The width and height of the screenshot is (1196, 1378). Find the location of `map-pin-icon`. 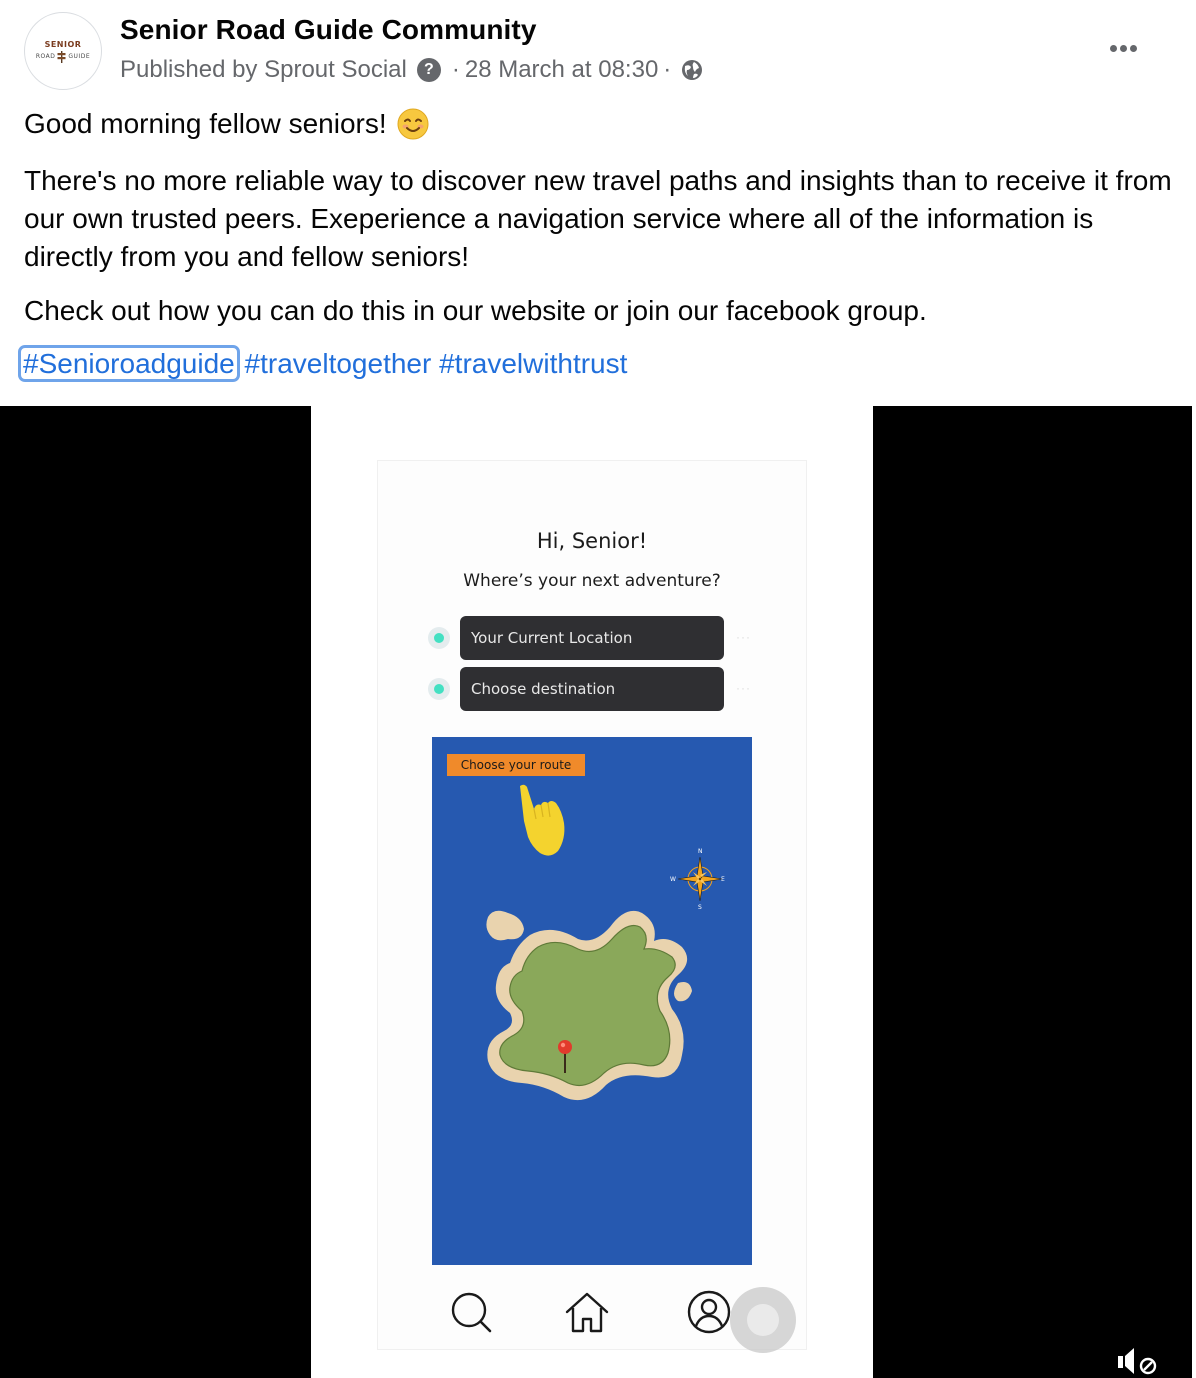

map-pin-icon is located at coordinates (565, 1056).